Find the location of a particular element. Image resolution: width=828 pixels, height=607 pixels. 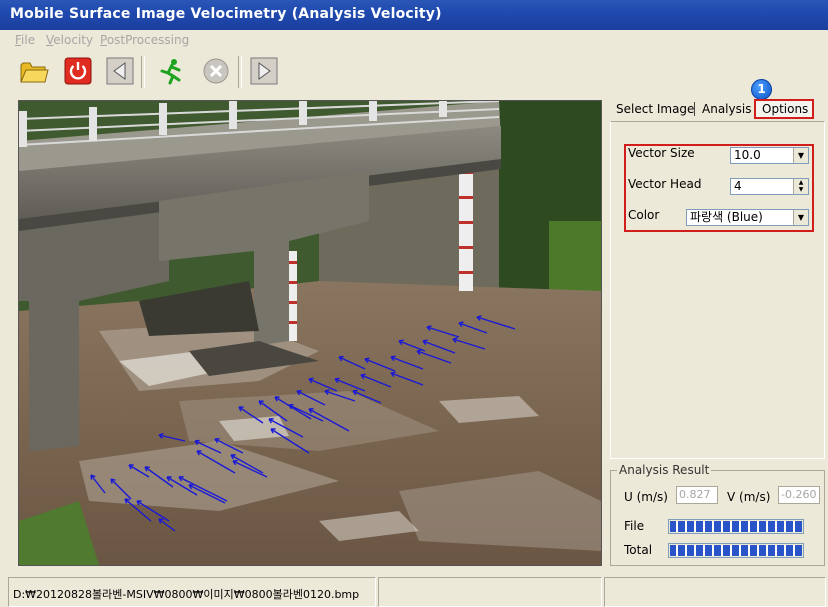

color-select: 파랑색 (Blue) ▼ is located at coordinates (747, 217).